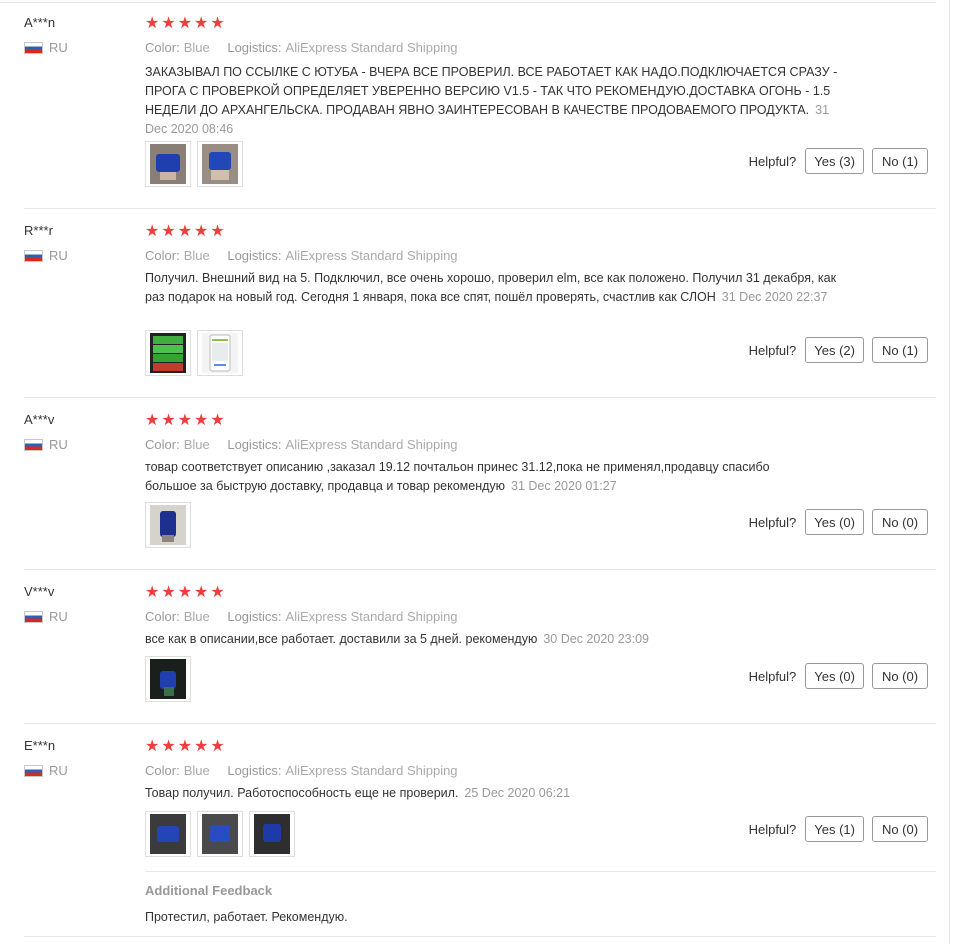  I want to click on review-date: 31 Dec 2020 22:37, so click(774, 297).